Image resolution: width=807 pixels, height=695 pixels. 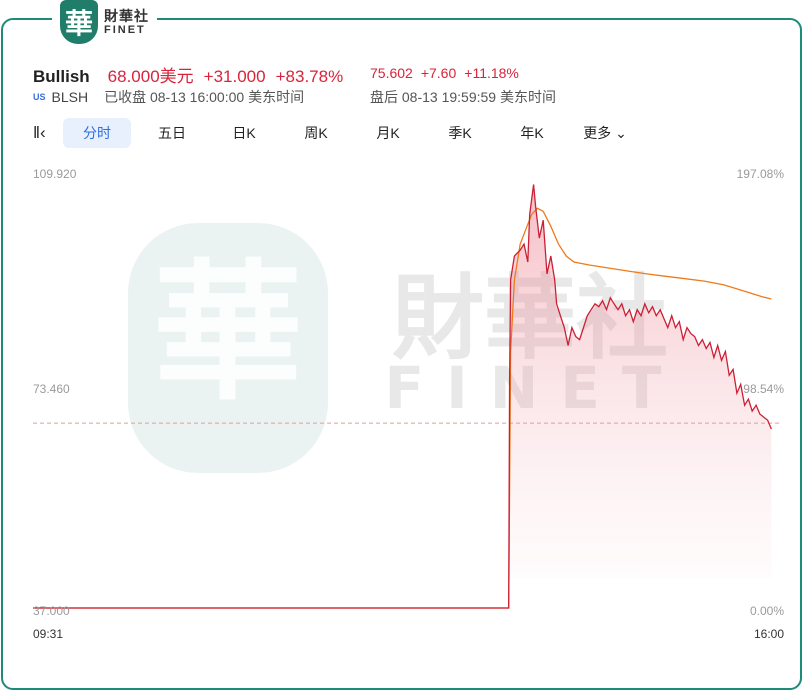 I want to click on tab-more-label: 更多, so click(x=597, y=133).